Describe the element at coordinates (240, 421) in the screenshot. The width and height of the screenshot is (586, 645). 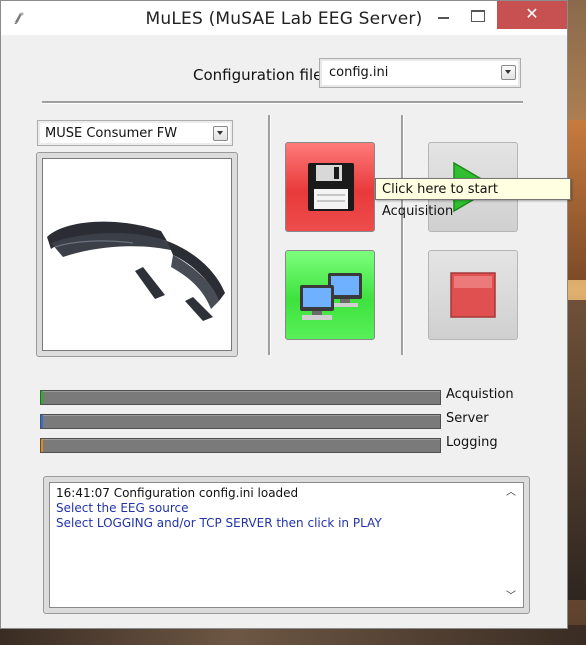
I see `server-progress-bar` at that location.